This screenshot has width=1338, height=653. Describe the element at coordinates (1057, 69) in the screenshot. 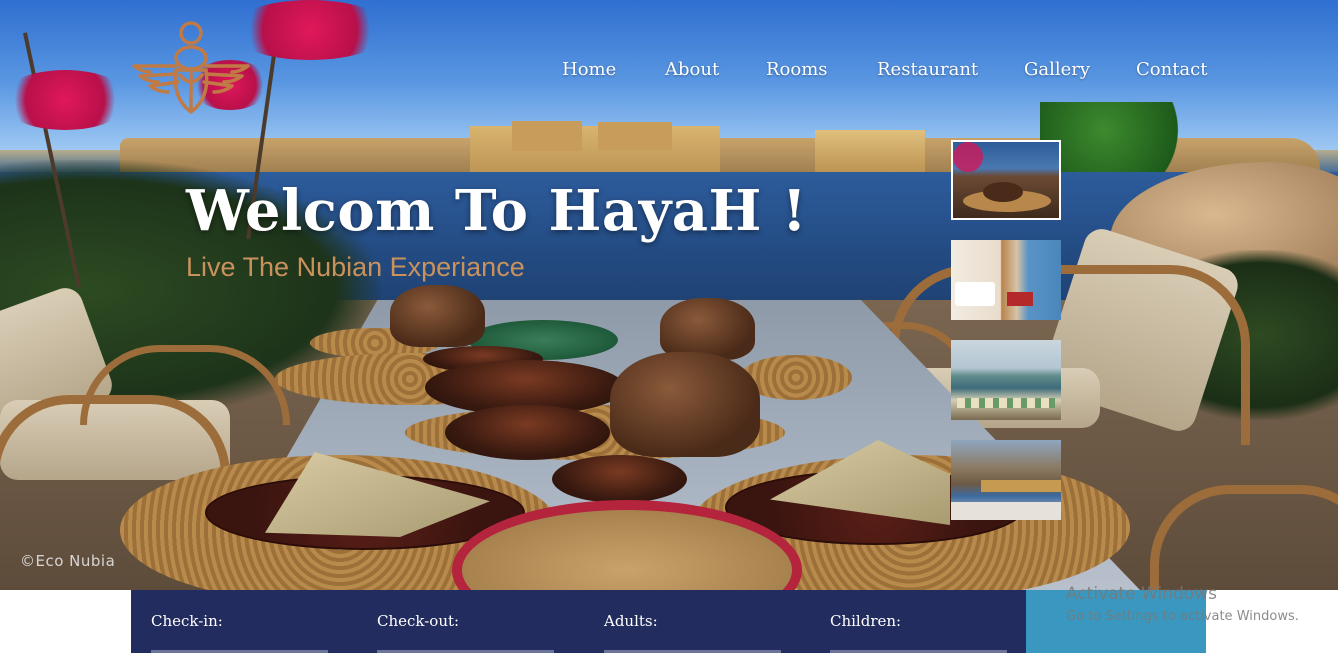

I see `nav-gallery: Gallery` at that location.